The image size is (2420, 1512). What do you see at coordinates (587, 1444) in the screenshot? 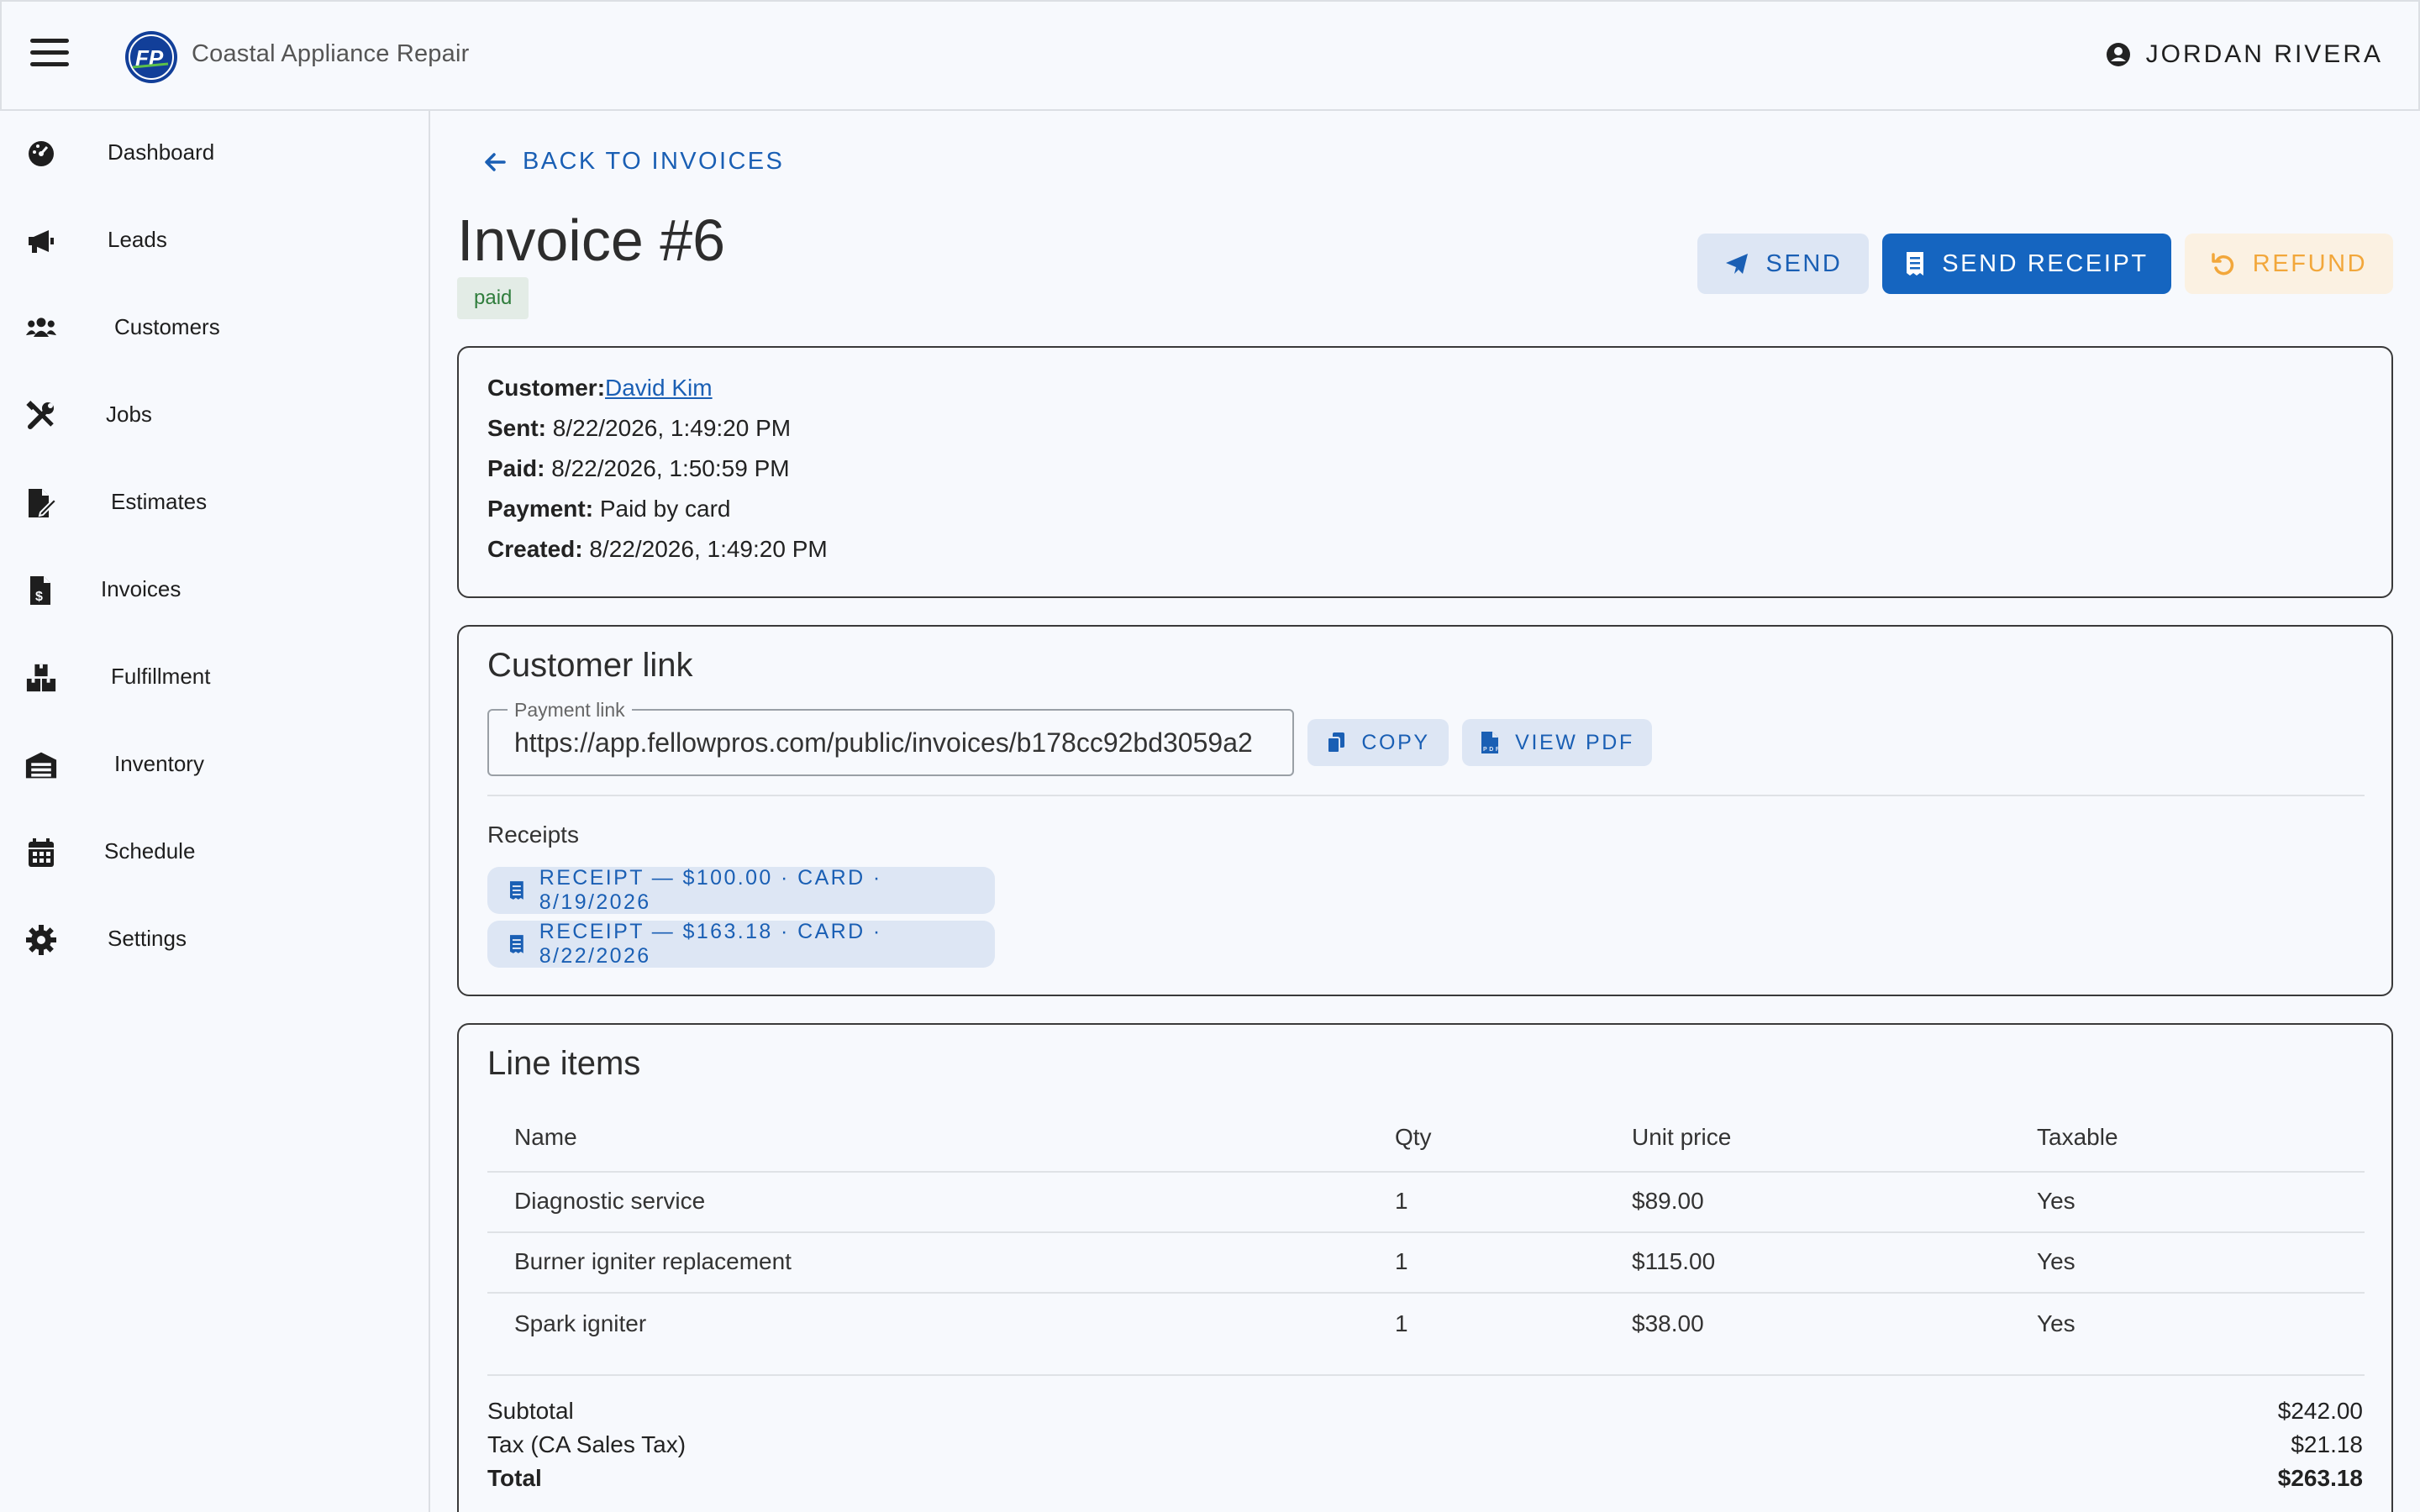
I see `tax-label: Tax (CA Sales Tax)` at bounding box center [587, 1444].